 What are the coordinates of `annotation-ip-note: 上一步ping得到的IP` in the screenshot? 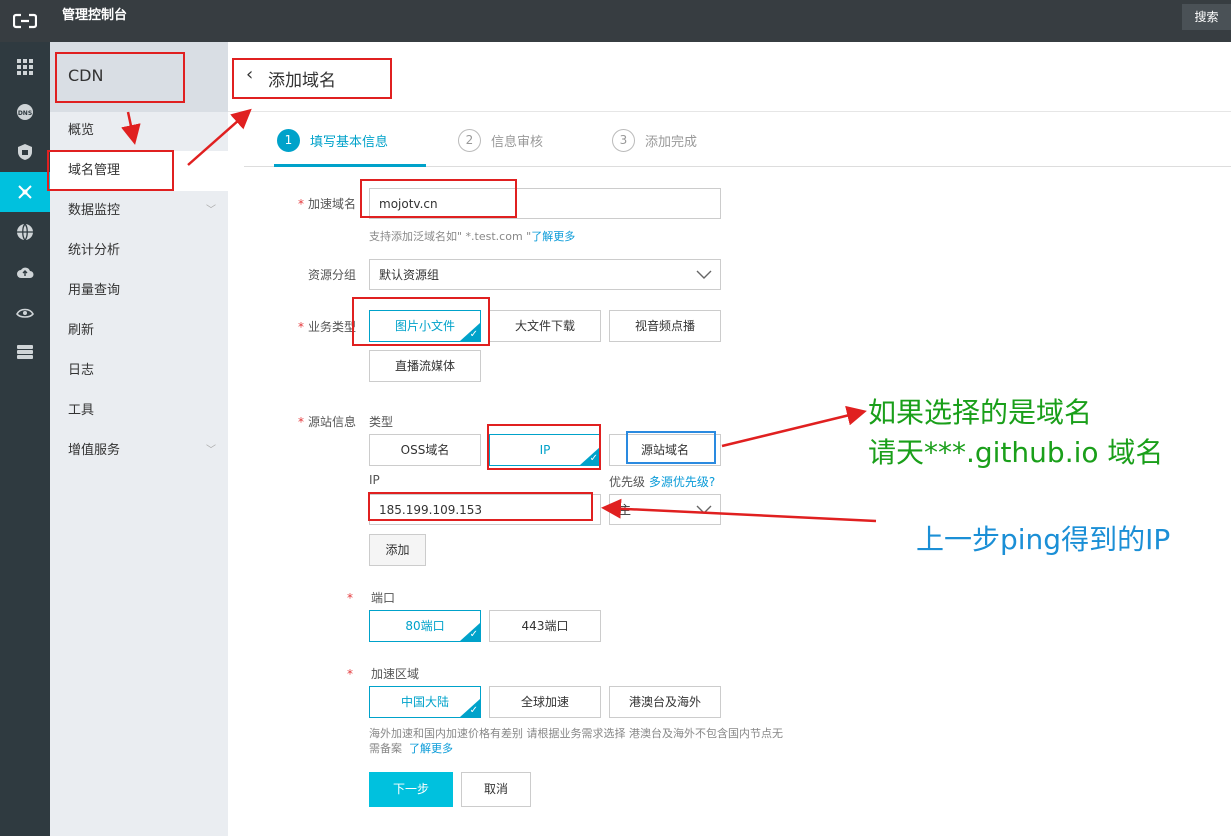 It's located at (1043, 539).